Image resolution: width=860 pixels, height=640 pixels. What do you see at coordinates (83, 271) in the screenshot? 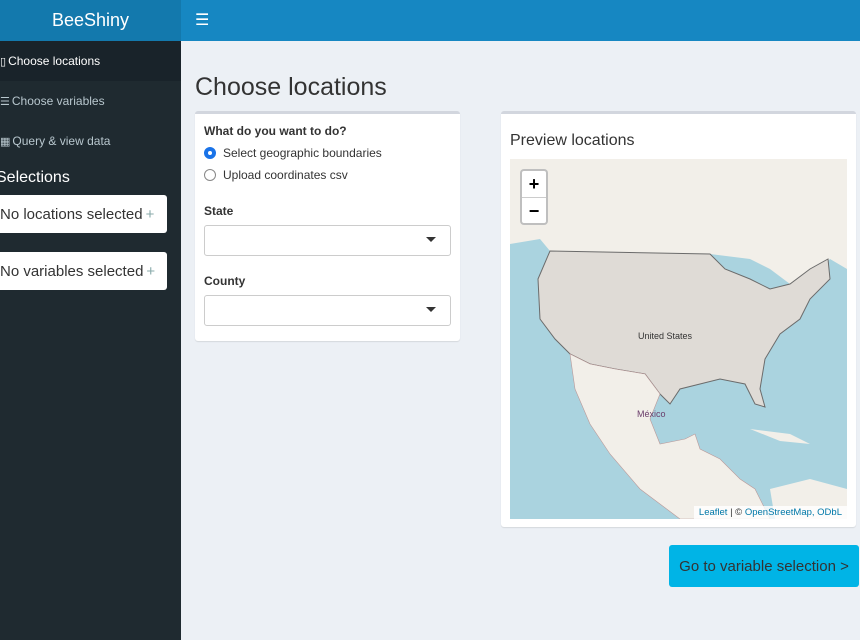
I see `variables-selection: No variables selected +` at bounding box center [83, 271].